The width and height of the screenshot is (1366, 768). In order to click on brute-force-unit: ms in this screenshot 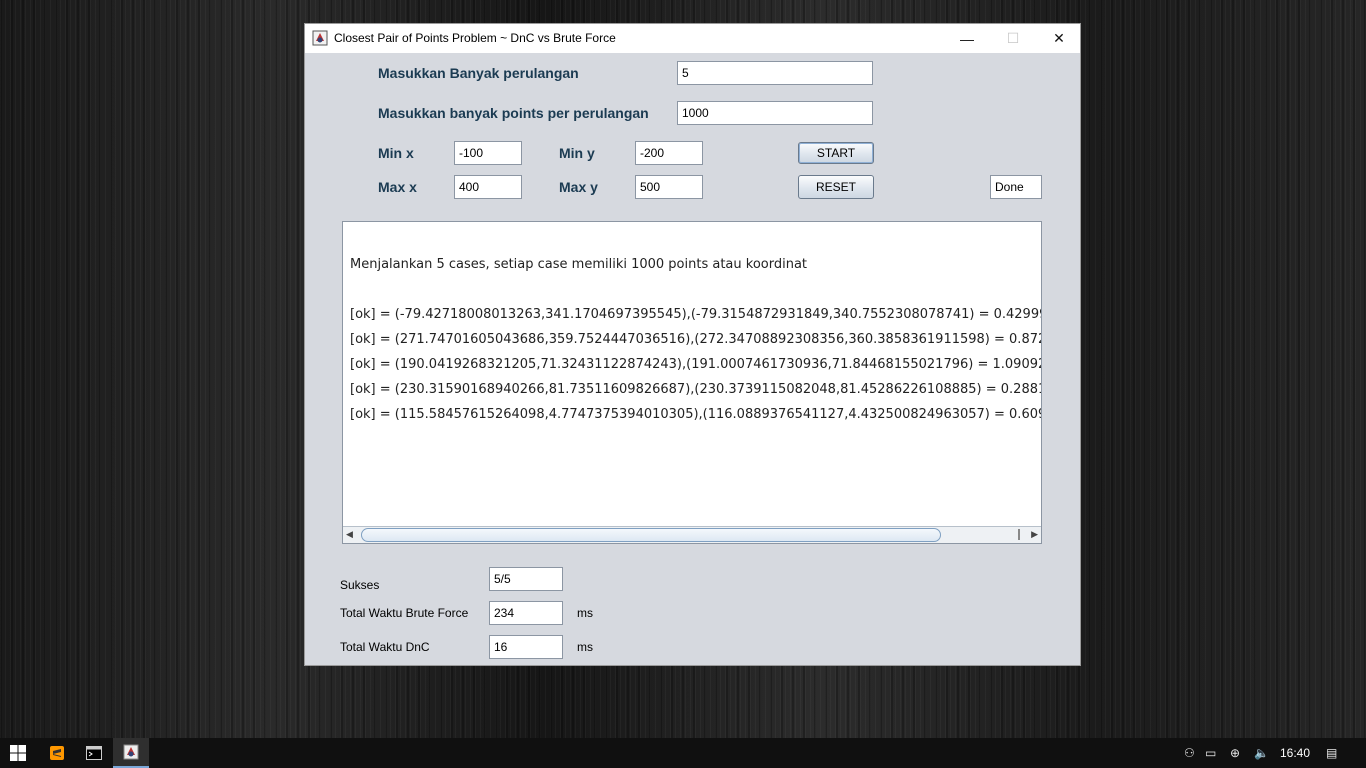, I will do `click(585, 613)`.